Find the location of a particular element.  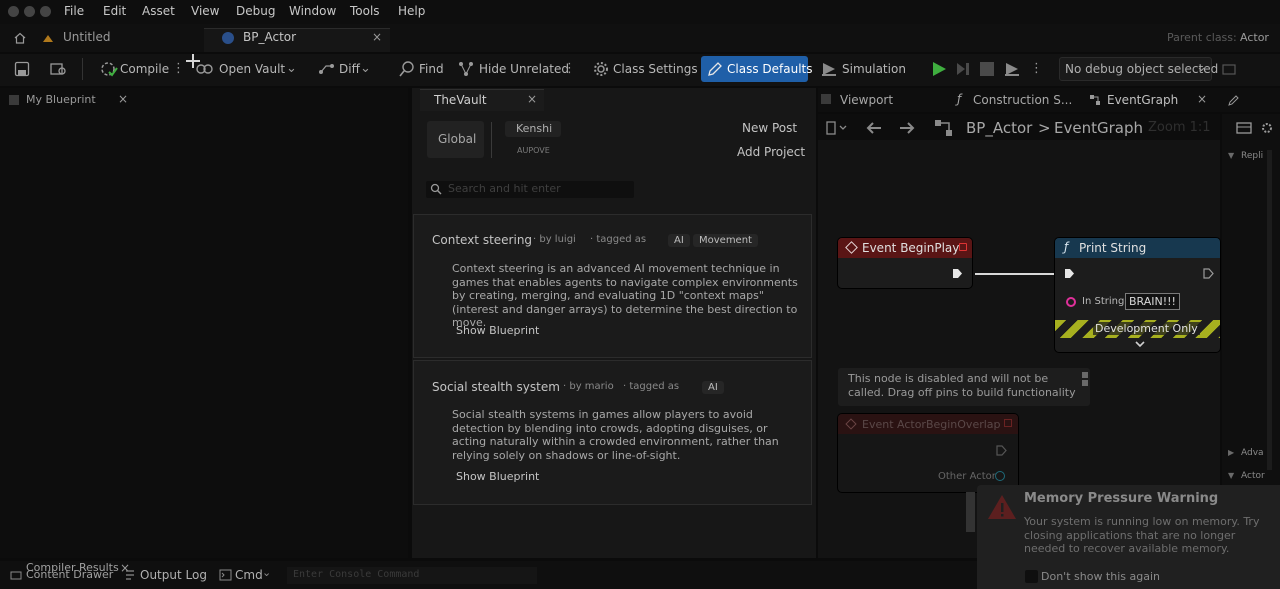

panel-drag-icon is located at coordinates (14, 100).